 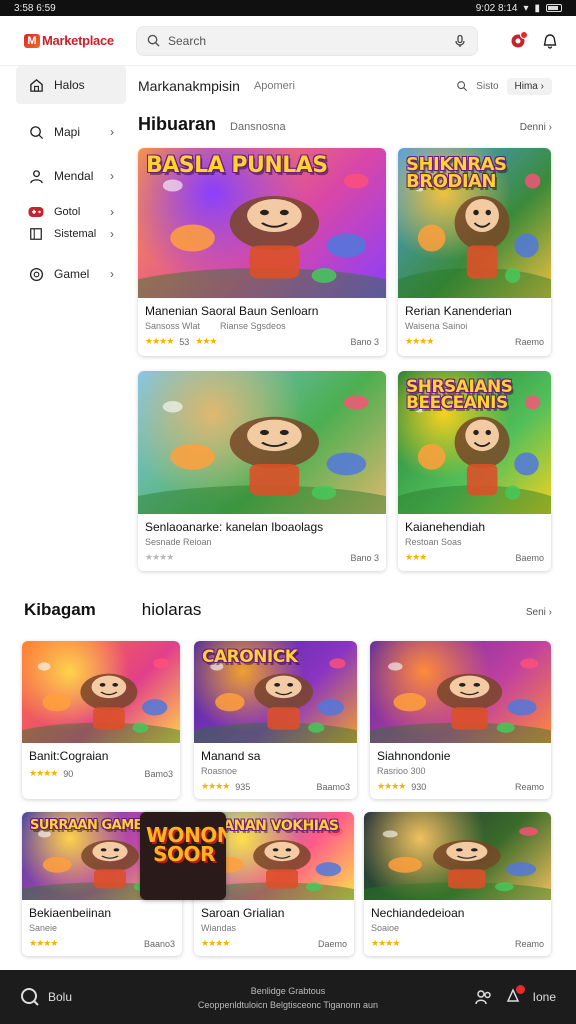 I want to click on game-subtitle: Waisena Sainoi, so click(x=474, y=326).